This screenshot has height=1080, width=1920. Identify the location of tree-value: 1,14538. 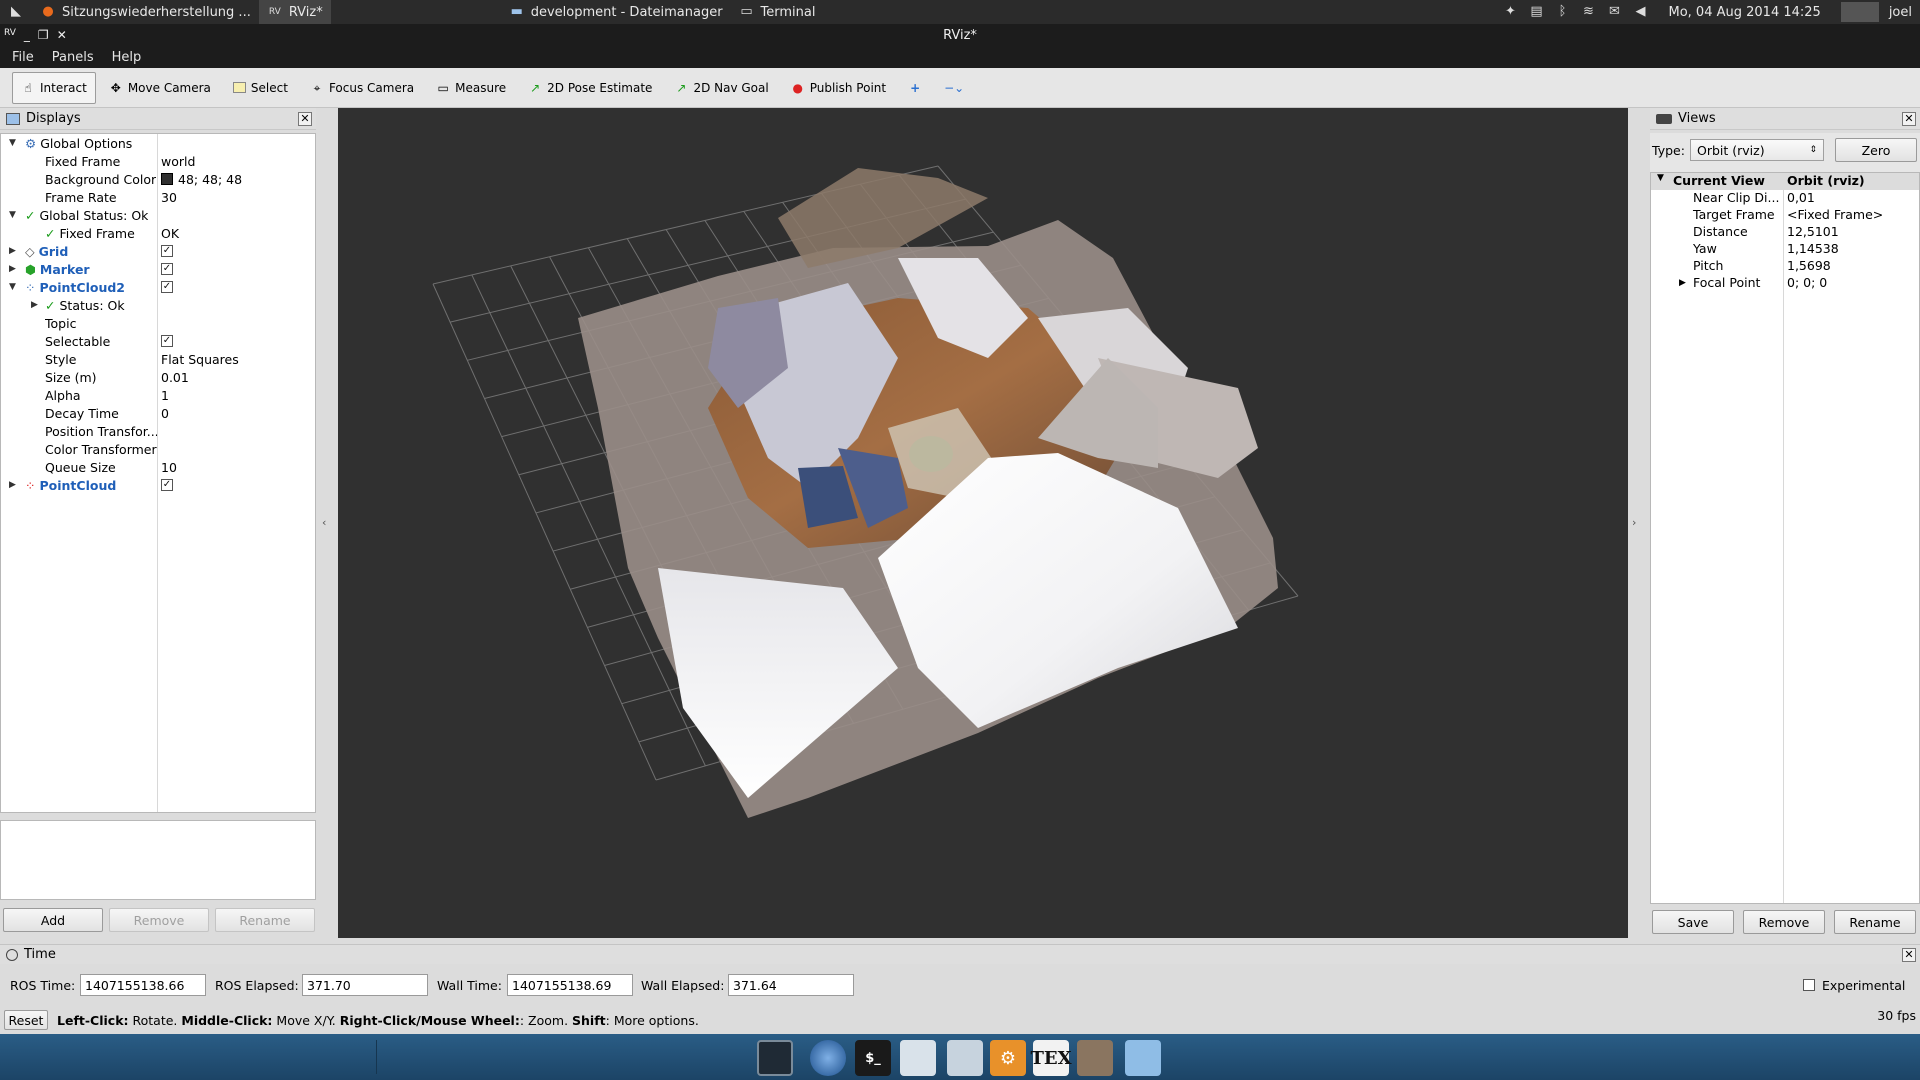
(1813, 248).